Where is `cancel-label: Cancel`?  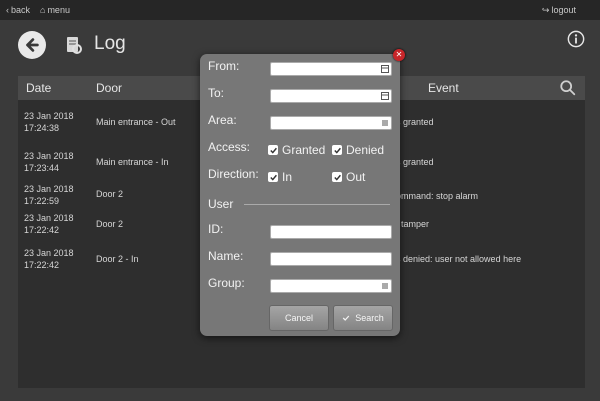 cancel-label: Cancel is located at coordinates (298, 318).